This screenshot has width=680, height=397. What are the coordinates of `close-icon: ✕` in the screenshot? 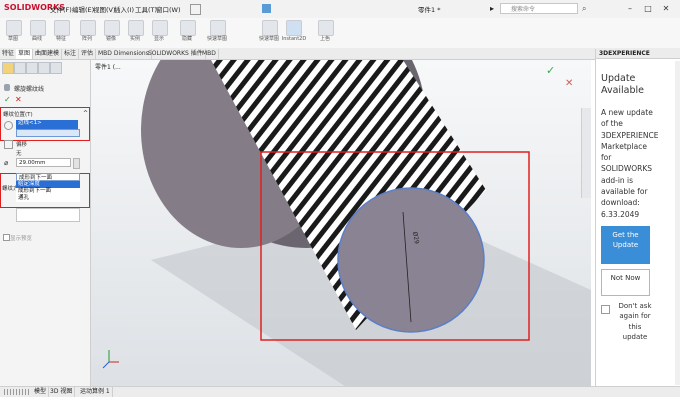 It's located at (666, 8).